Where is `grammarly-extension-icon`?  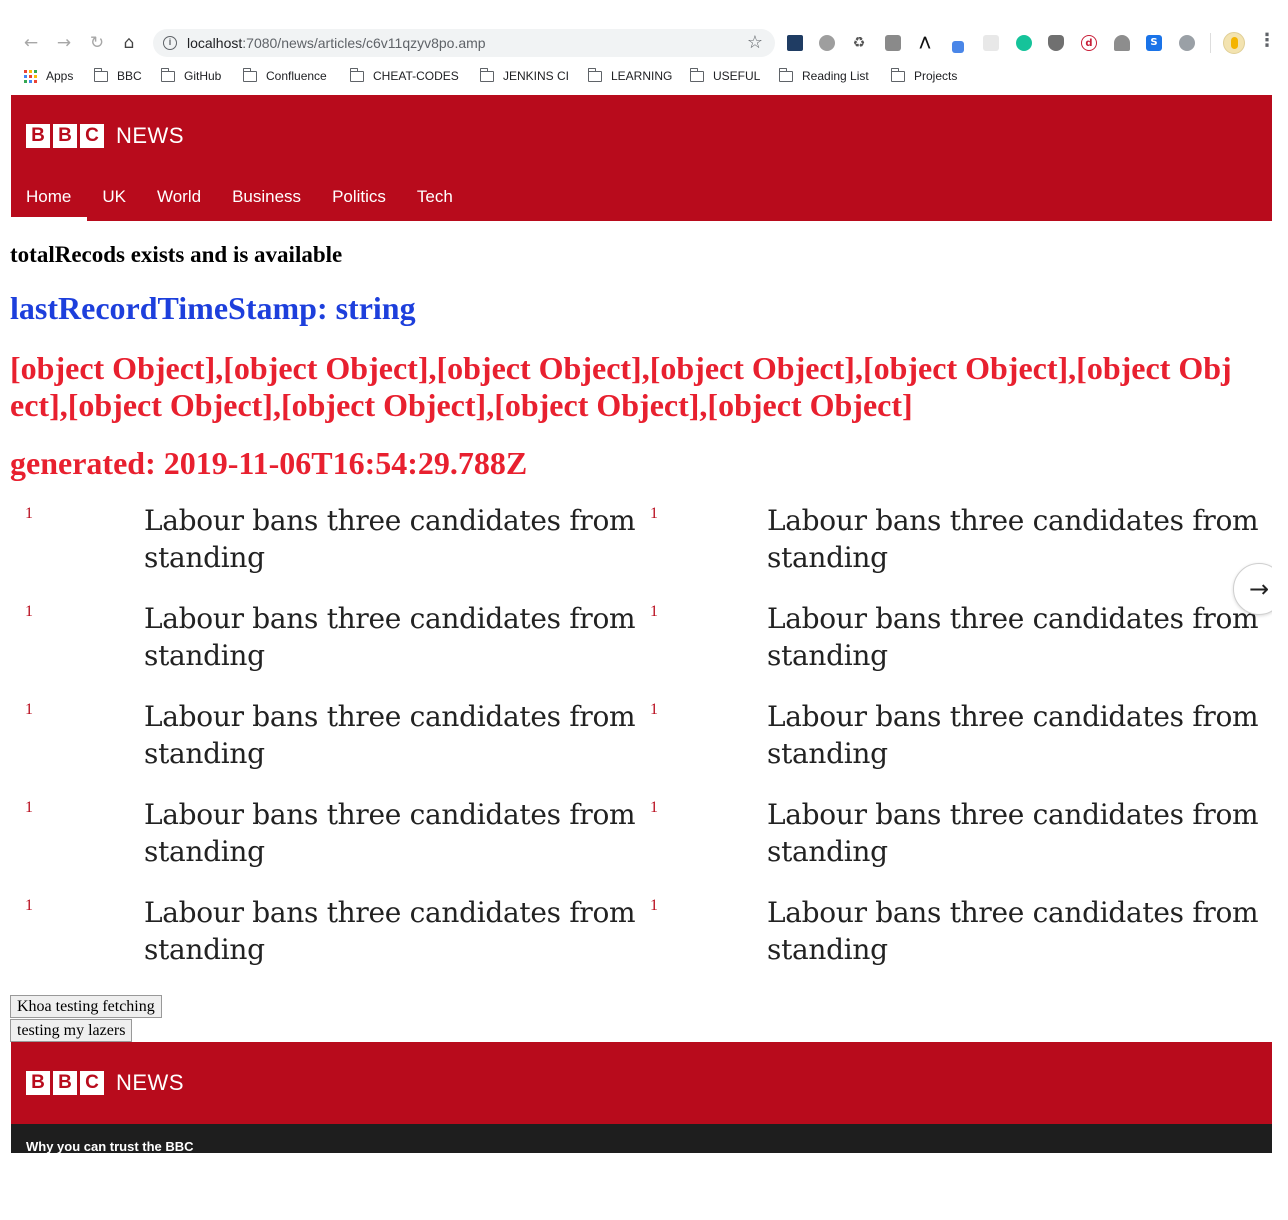 grammarly-extension-icon is located at coordinates (1024, 43).